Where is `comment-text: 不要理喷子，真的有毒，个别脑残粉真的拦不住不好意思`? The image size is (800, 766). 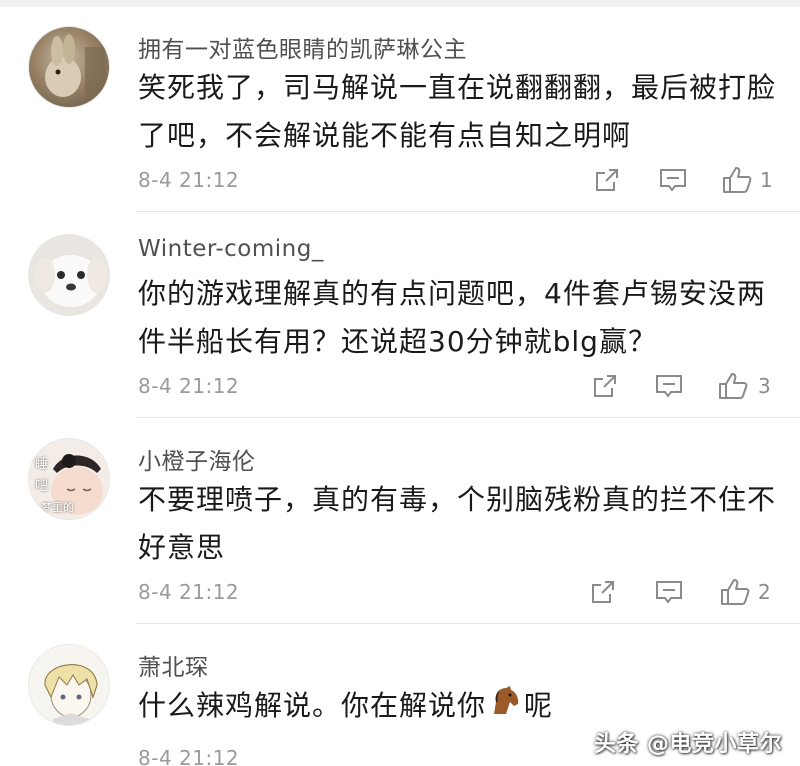
comment-text: 不要理喷子，真的有毒，个别脑残粉真的拦不住不好意思 is located at coordinates (457, 523).